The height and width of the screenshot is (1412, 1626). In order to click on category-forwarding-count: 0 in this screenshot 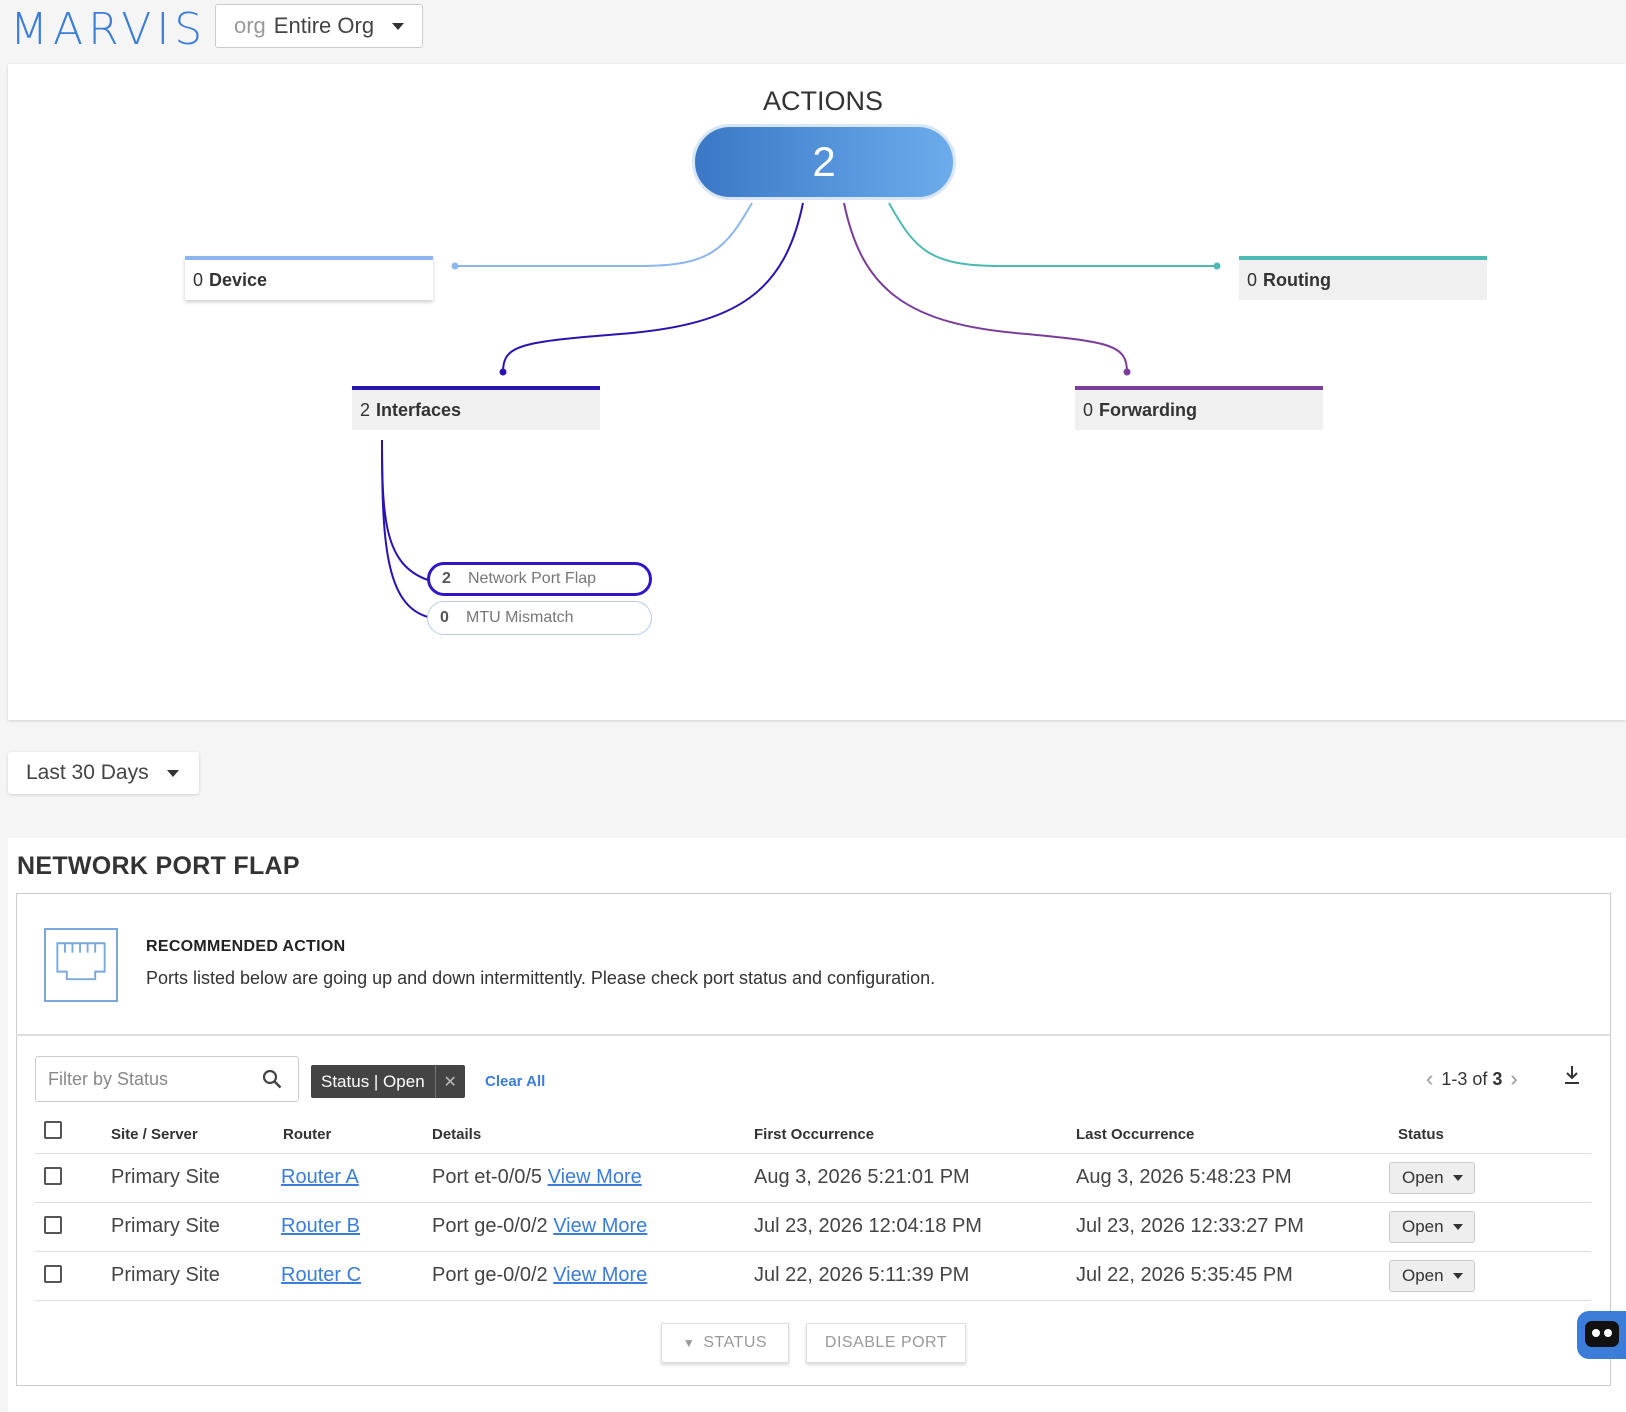, I will do `click(1088, 409)`.